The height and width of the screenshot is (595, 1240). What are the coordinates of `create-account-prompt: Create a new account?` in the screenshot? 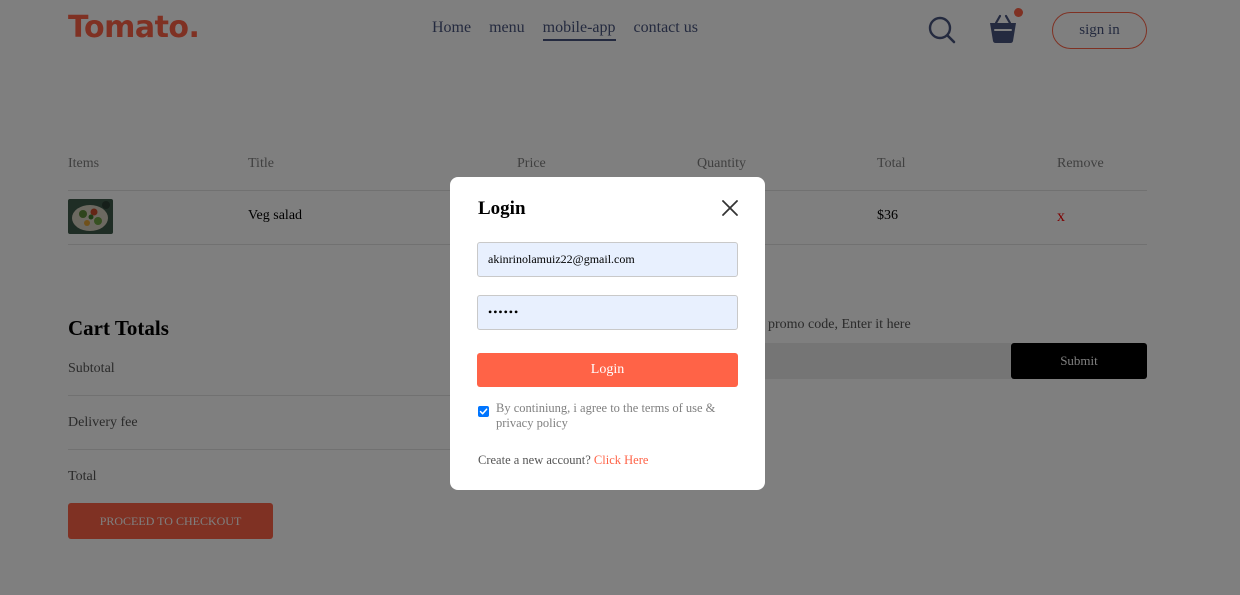 It's located at (534, 460).